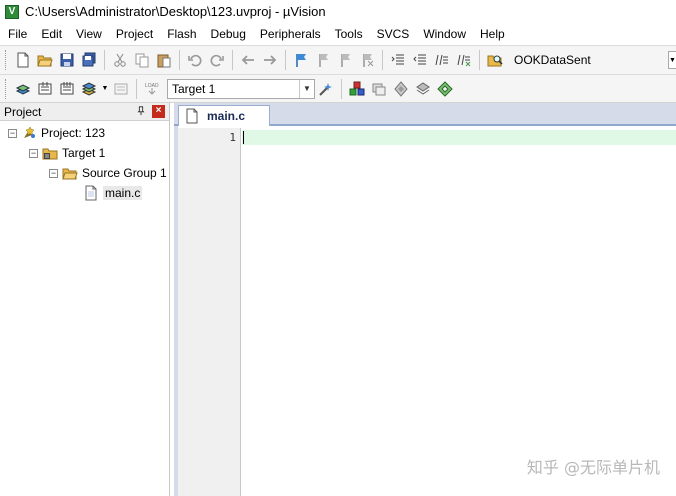 The image size is (676, 496). I want to click on insert-bookmark-icon, so click(301, 60).